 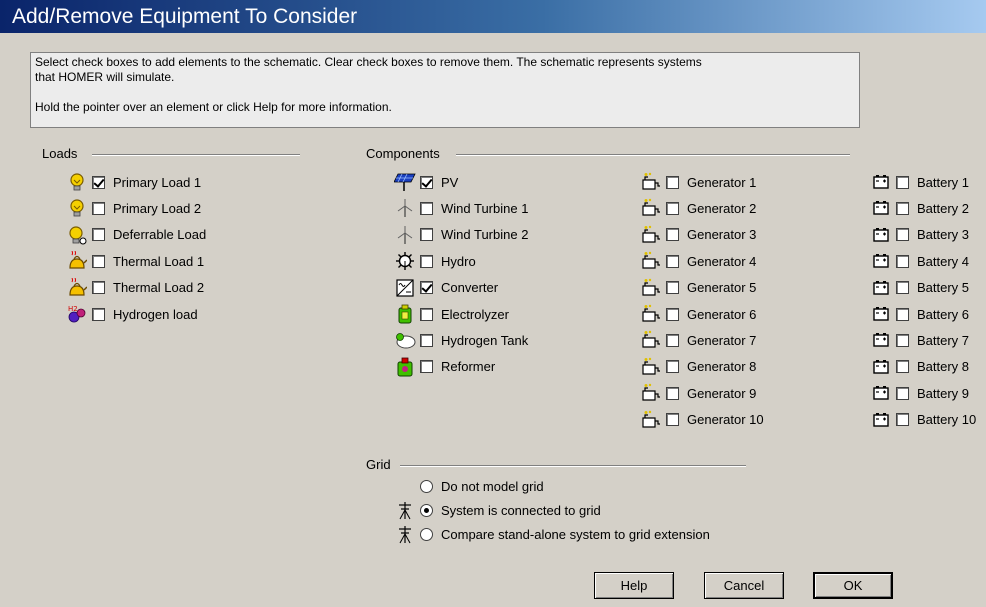 What do you see at coordinates (943, 340) in the screenshot?
I see `battery-label: Battery 7` at bounding box center [943, 340].